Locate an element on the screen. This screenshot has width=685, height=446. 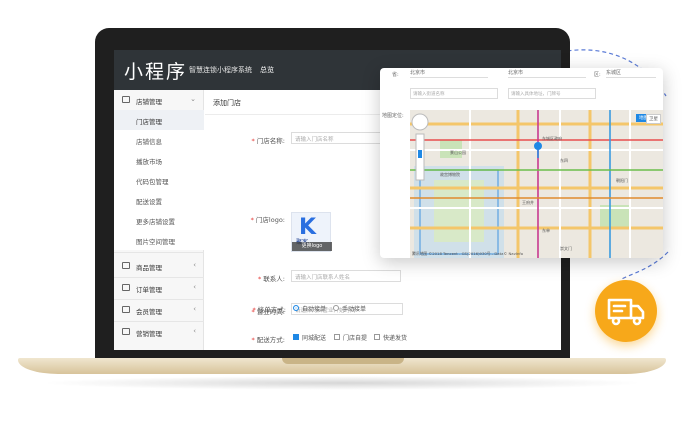
laptop-shadow is located at coordinates (342, 383).